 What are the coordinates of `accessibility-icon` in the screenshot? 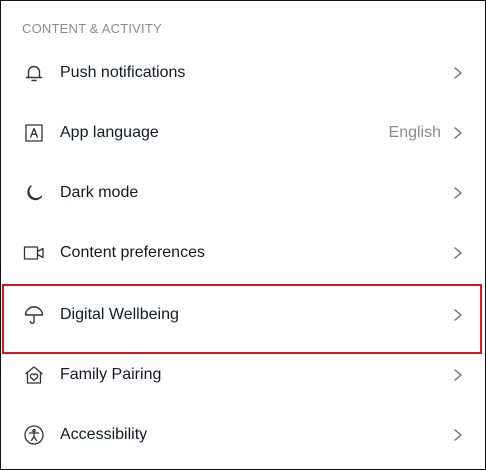 It's located at (34, 435).